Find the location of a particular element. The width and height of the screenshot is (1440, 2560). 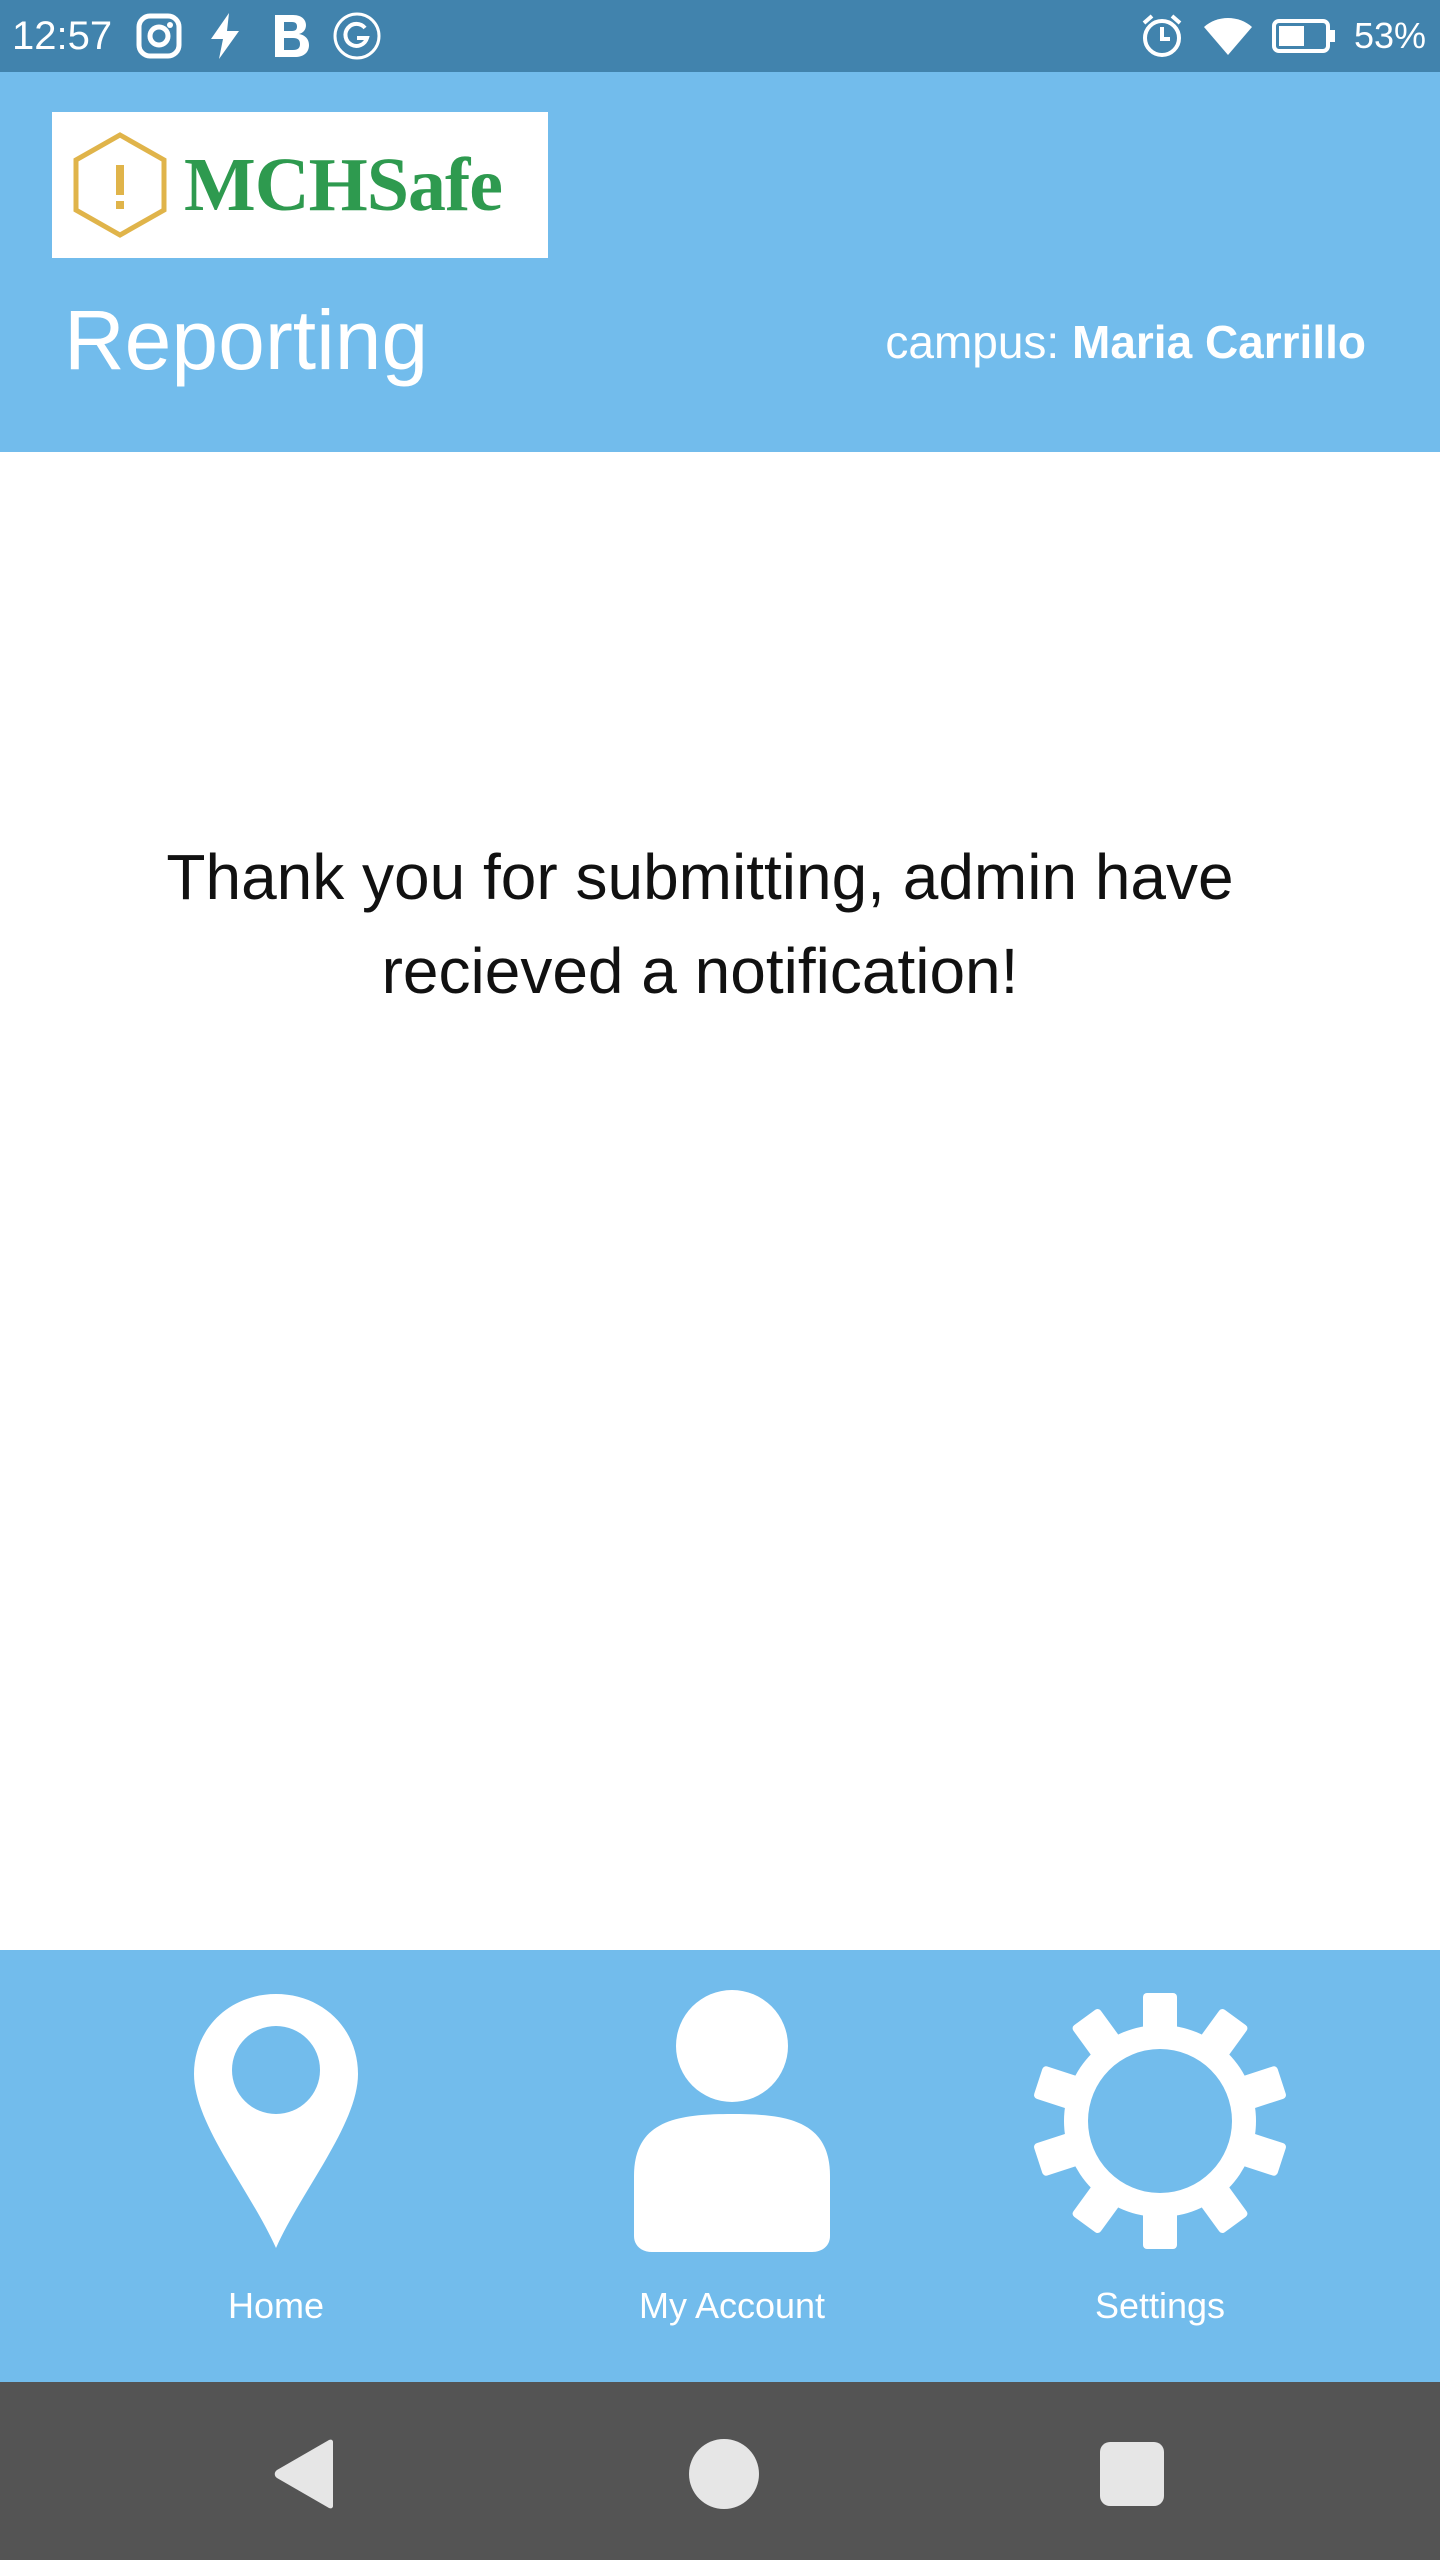

back-icon is located at coordinates (303, 2474).